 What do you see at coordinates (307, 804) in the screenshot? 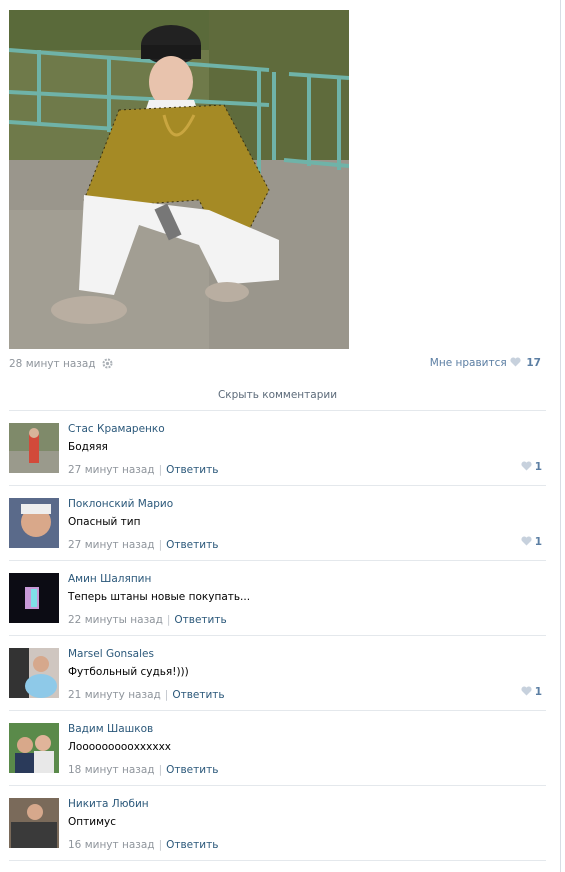
I see `comment-author: Никита Любин` at bounding box center [307, 804].